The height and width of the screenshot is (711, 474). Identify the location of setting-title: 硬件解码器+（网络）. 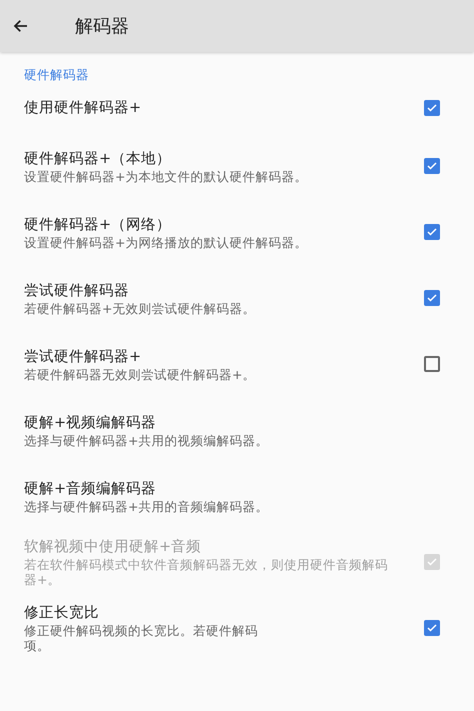
(98, 225).